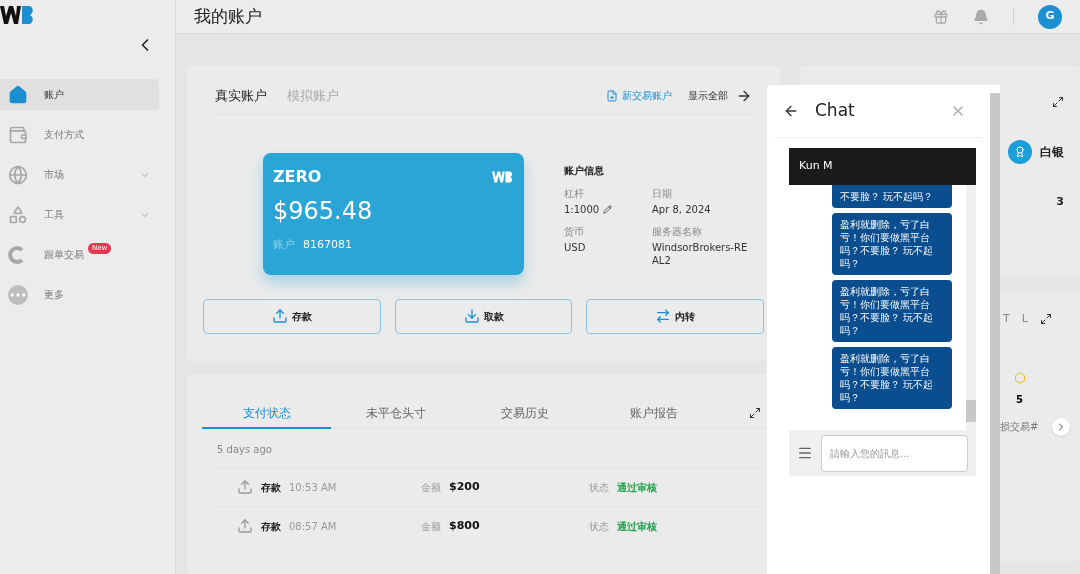  What do you see at coordinates (681, 209) in the screenshot?
I see `info-value: Apr 8, 2024` at bounding box center [681, 209].